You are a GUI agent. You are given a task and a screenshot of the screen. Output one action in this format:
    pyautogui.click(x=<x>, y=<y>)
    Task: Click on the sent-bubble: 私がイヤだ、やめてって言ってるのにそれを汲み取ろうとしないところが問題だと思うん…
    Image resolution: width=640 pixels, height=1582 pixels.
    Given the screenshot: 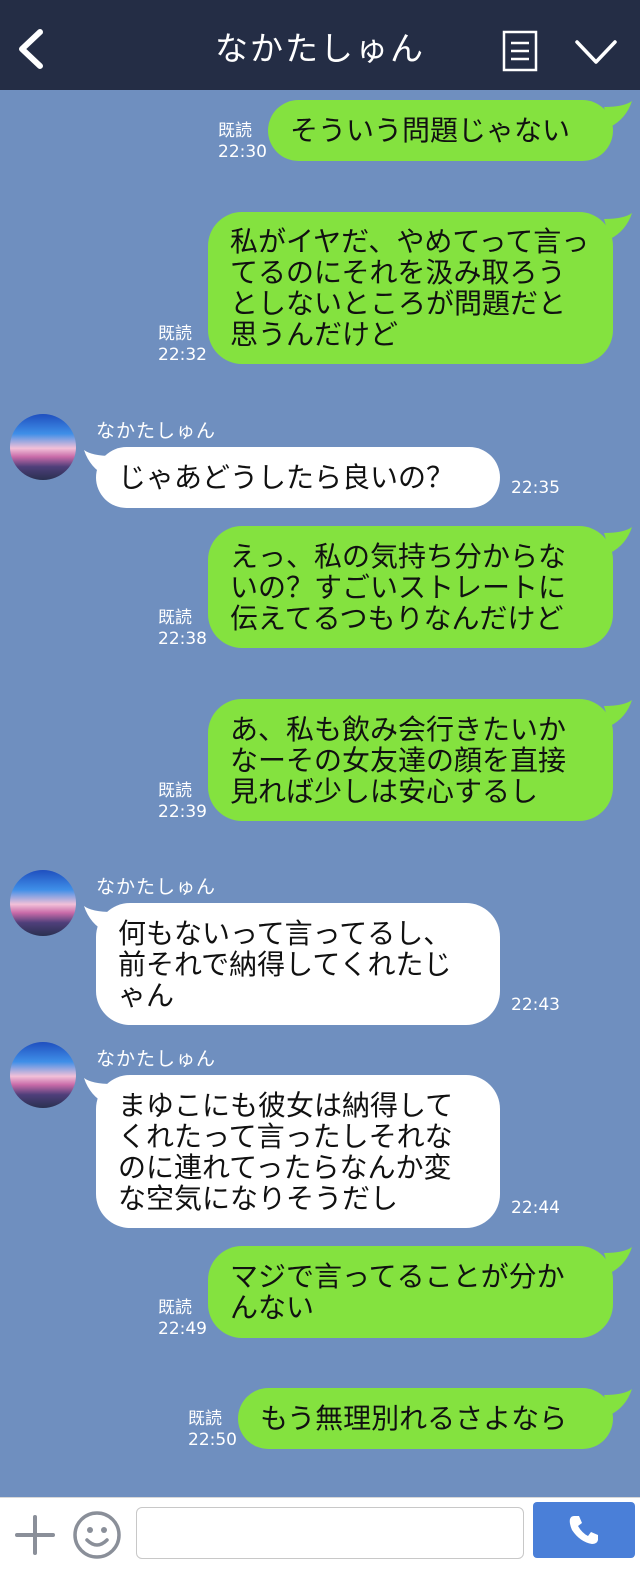 What is the action you would take?
    pyautogui.click(x=410, y=288)
    